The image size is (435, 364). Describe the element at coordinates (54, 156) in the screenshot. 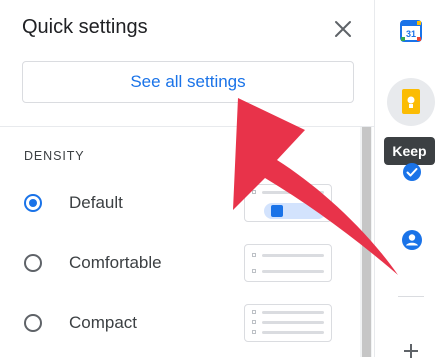

I see `density-section-label: DENSITY` at that location.